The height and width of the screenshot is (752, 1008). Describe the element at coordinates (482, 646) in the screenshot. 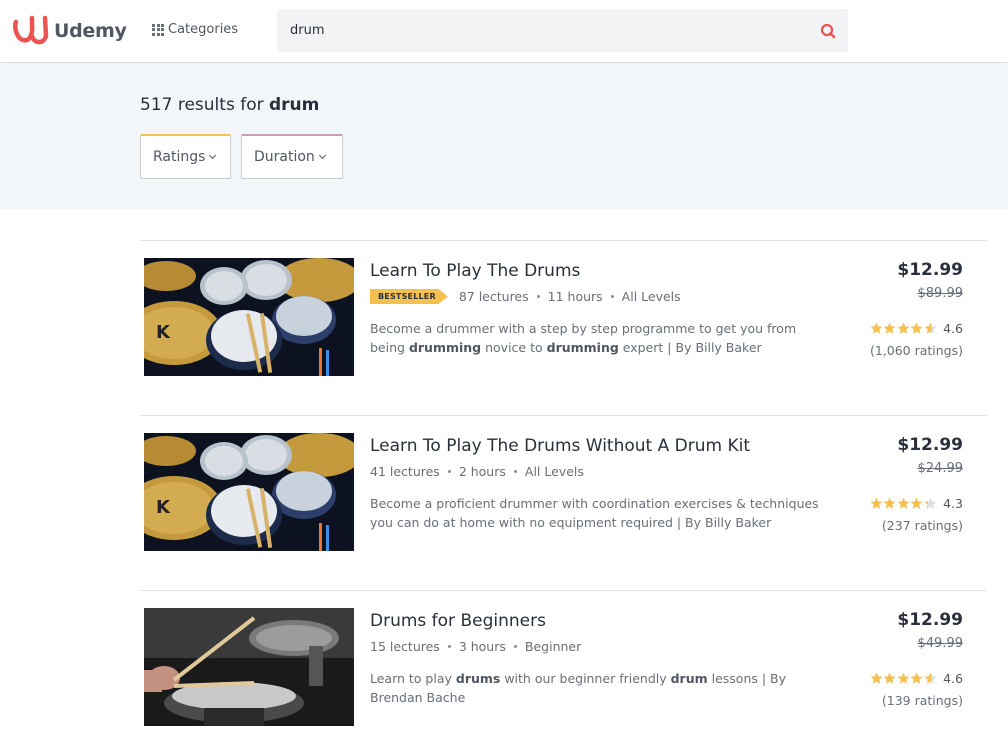

I see `course-hours: 3 hours` at that location.